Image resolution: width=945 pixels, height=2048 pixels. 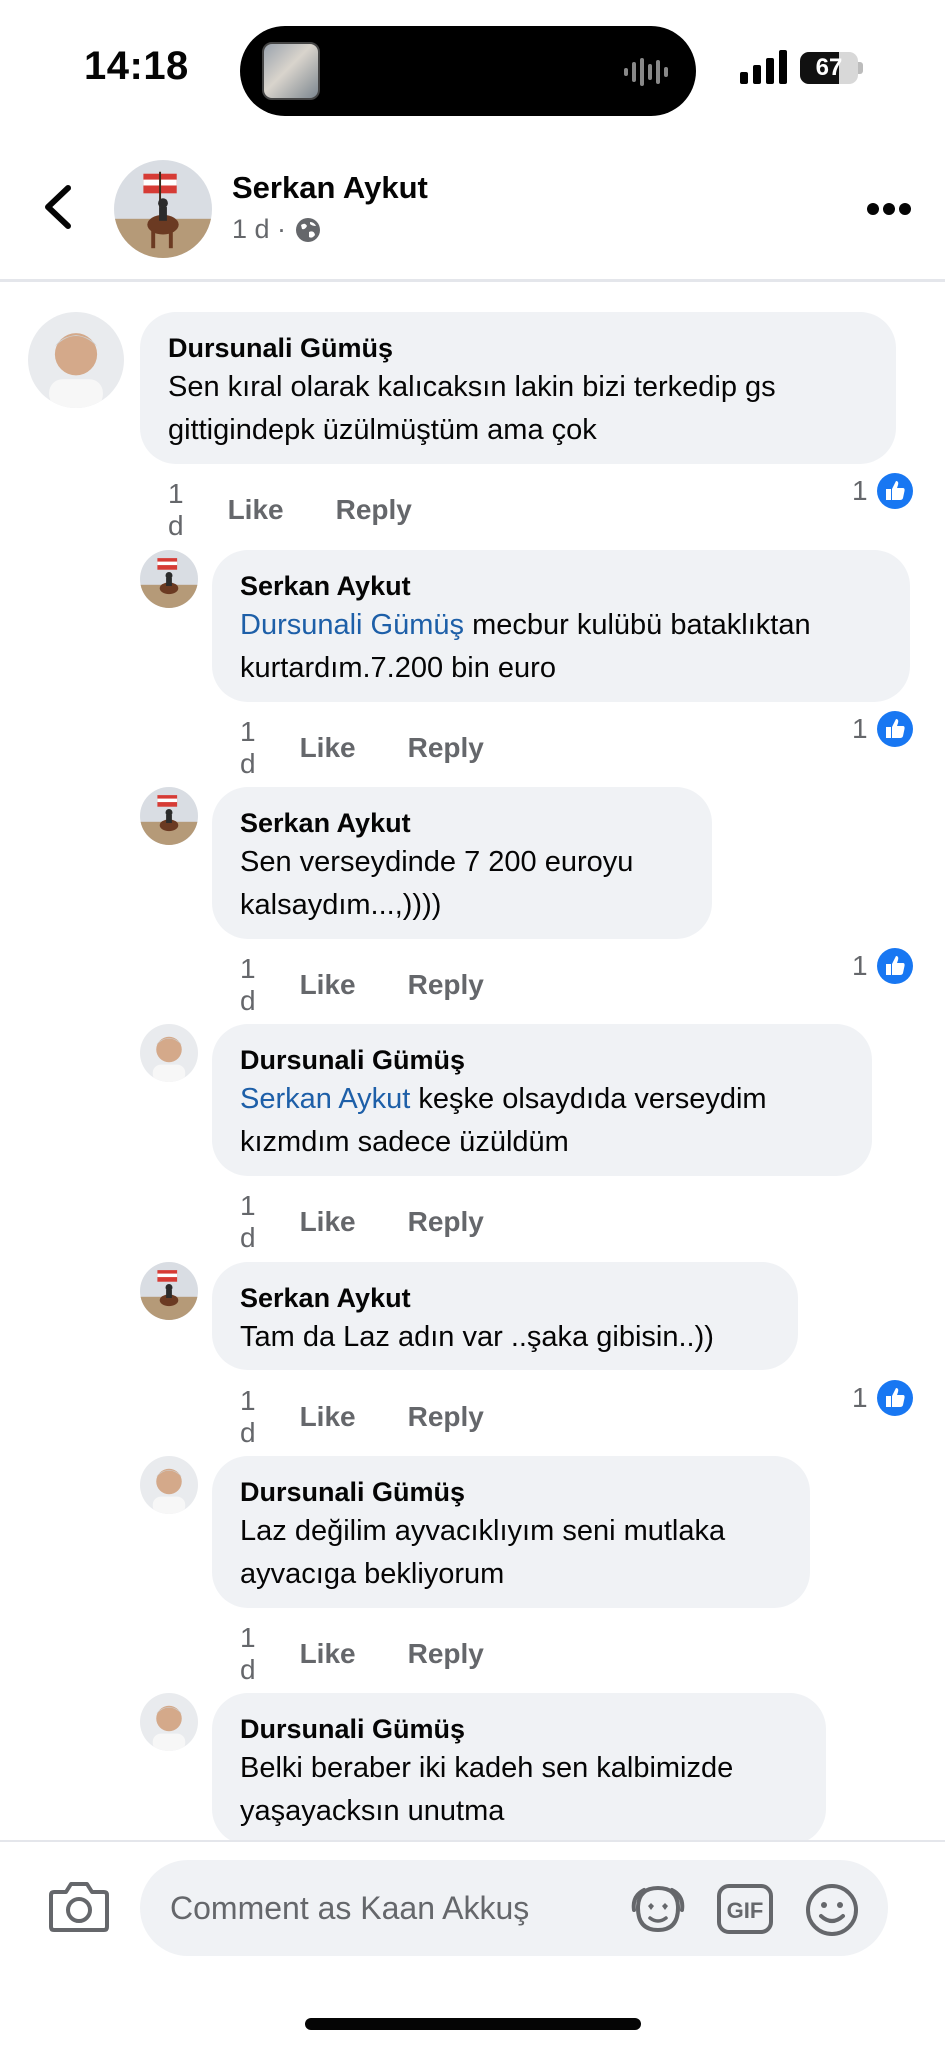 I want to click on mention-link: Serkan Aykut, so click(x=325, y=1099).